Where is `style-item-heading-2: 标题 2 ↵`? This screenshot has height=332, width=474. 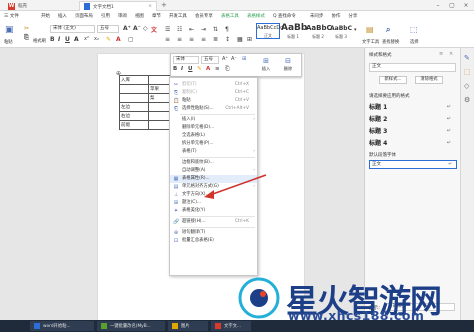 style-item-heading-2: 标题 2 ↵ is located at coordinates (413, 119).